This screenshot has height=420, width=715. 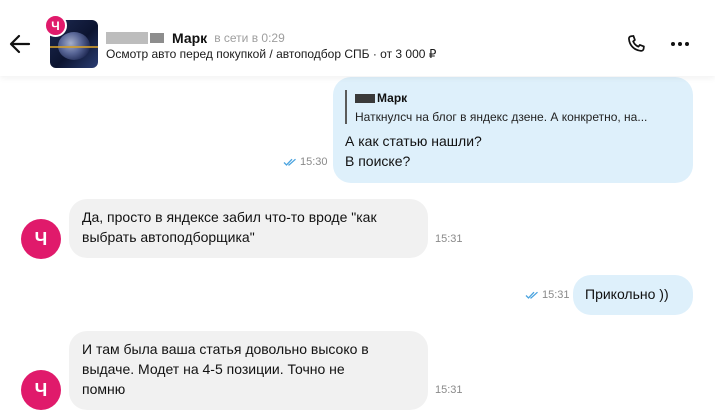 I want to click on more-icon, so click(x=680, y=44).